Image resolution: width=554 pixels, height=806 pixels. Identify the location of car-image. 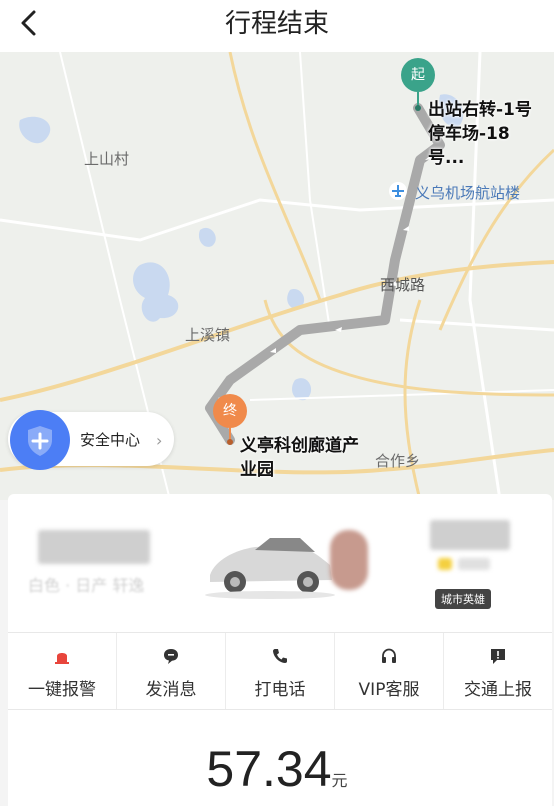
(270, 560).